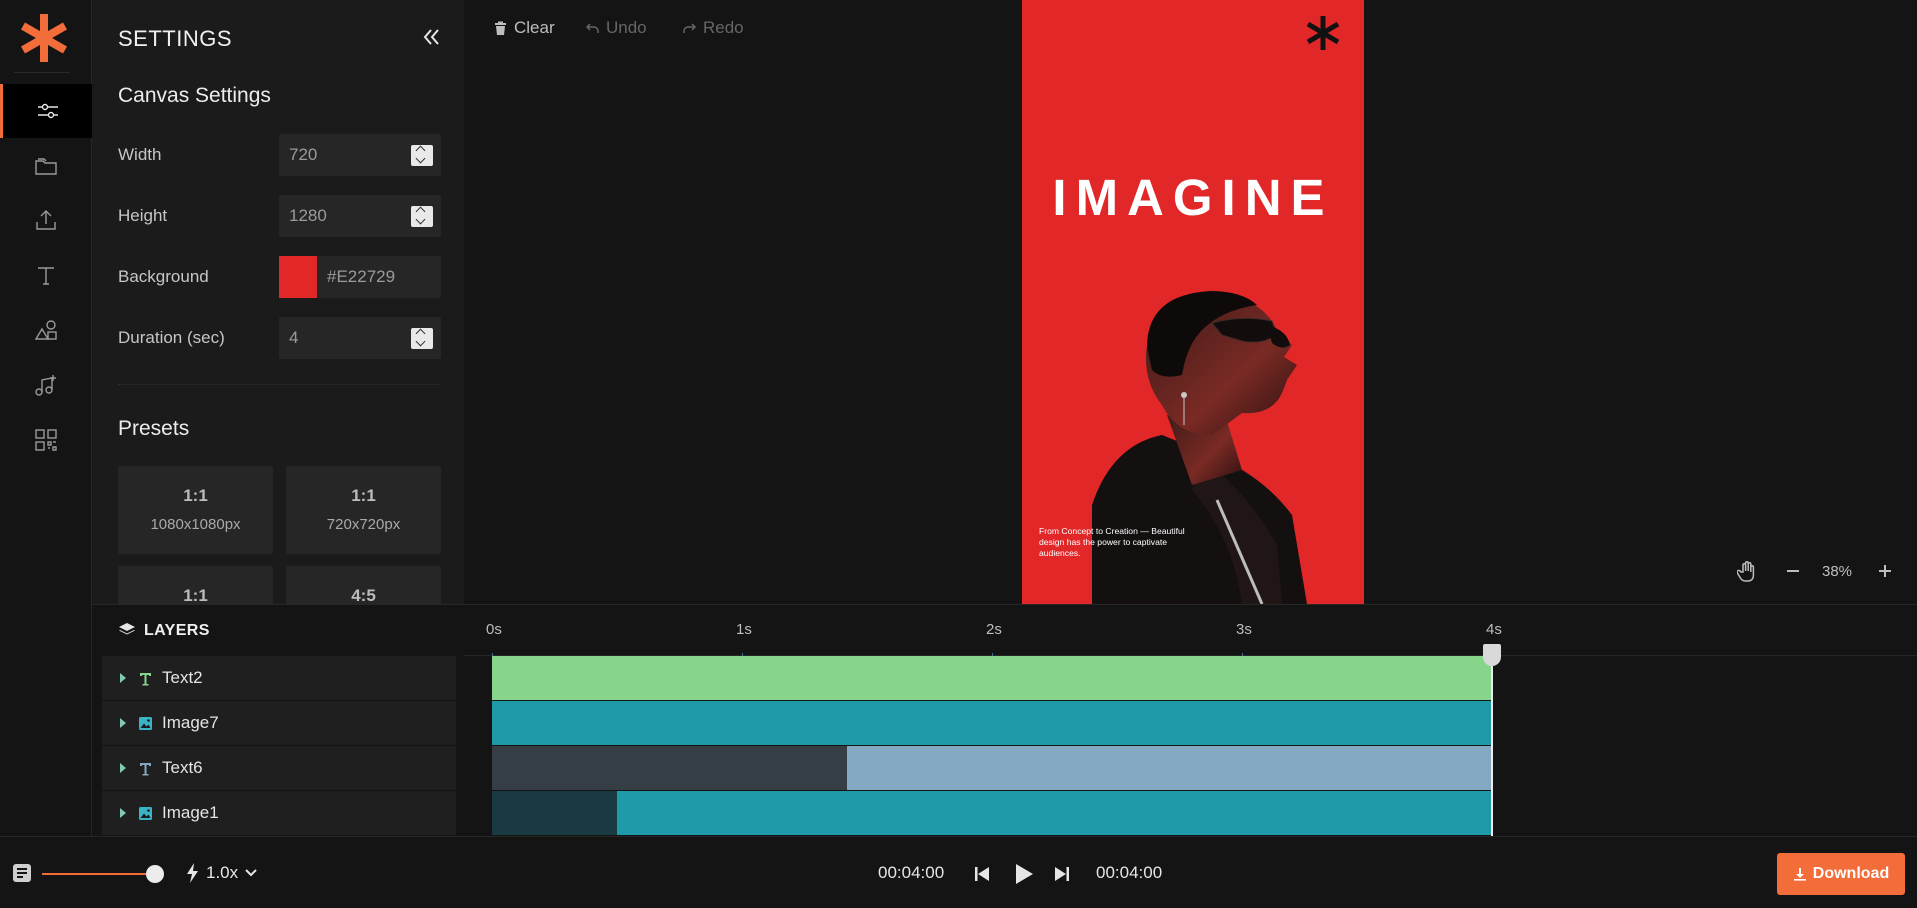  I want to click on folder-icon, so click(46, 166).